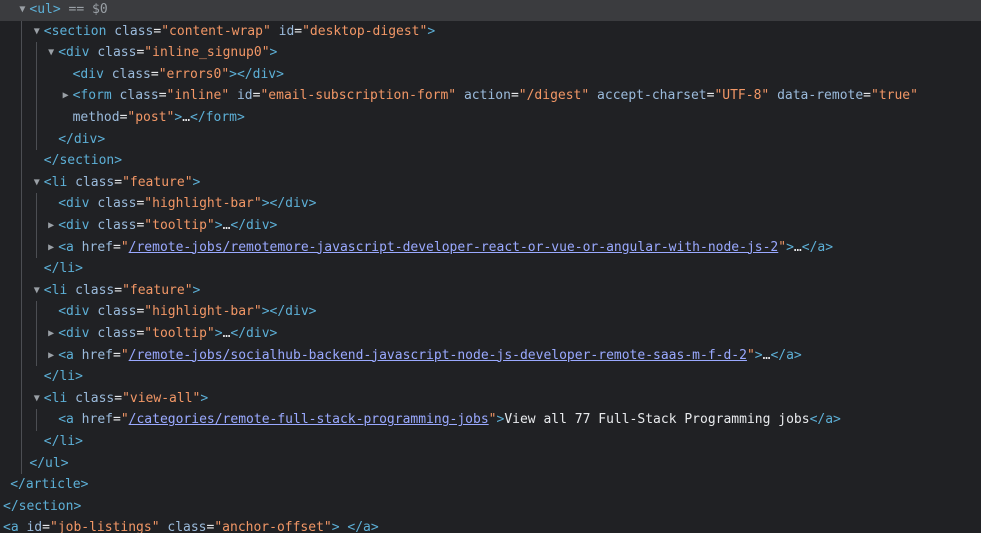  What do you see at coordinates (84, 9) in the screenshot?
I see `selected-node-marker: == $0` at bounding box center [84, 9].